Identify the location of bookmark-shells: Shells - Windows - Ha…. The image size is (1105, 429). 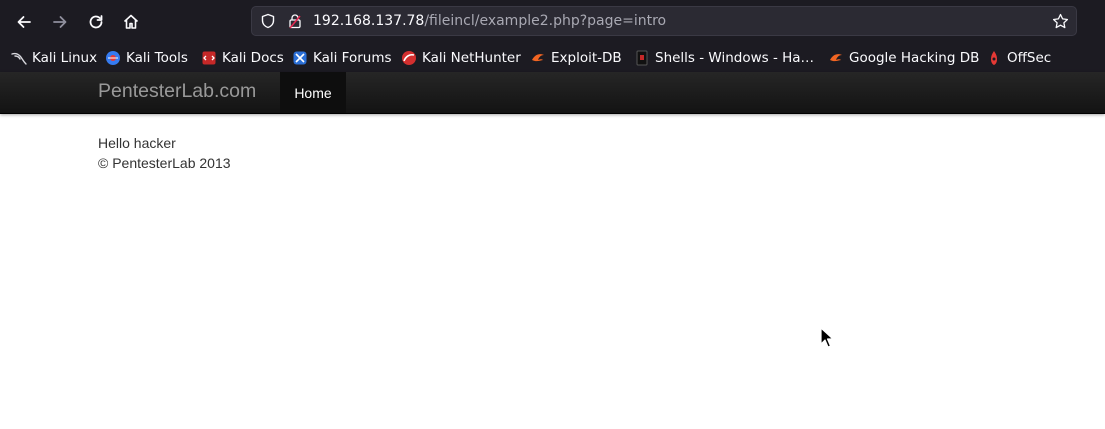
(724, 58).